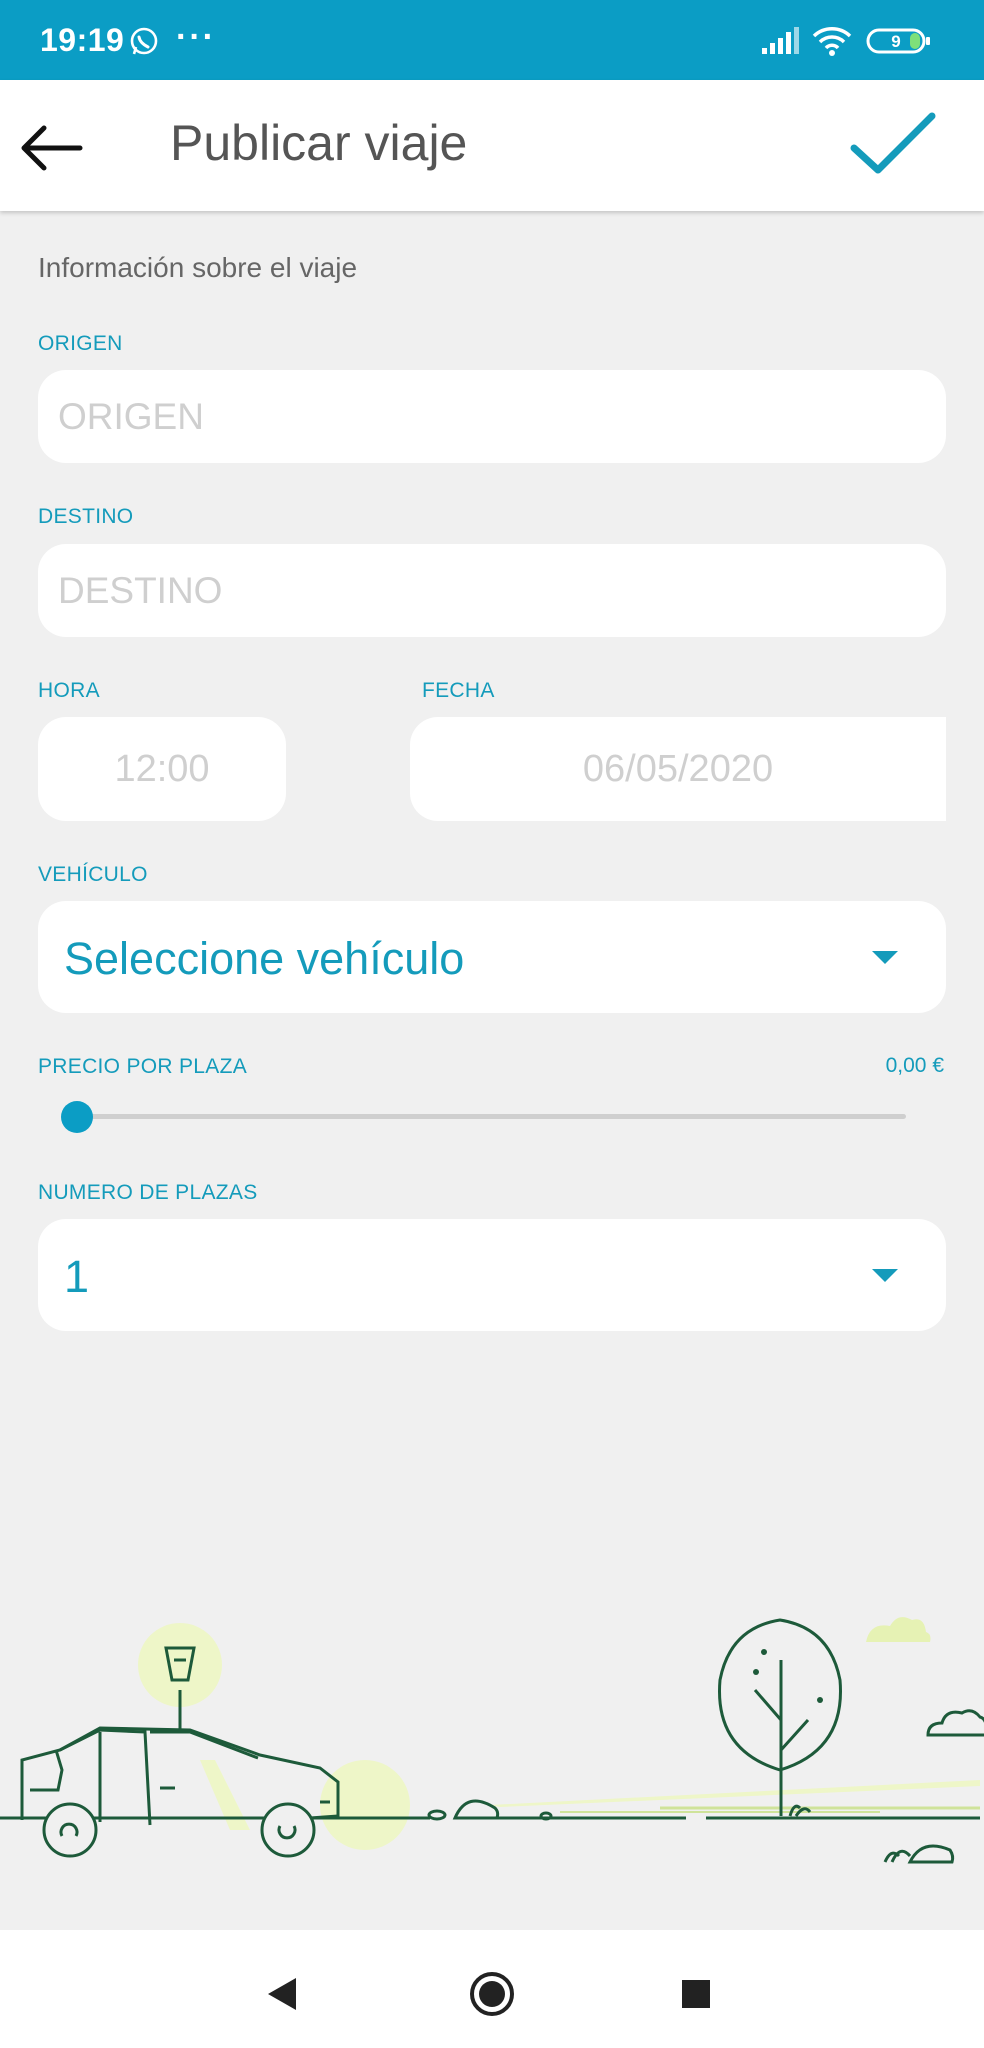  I want to click on app-bar: Publicar viaje, so click(492, 145).